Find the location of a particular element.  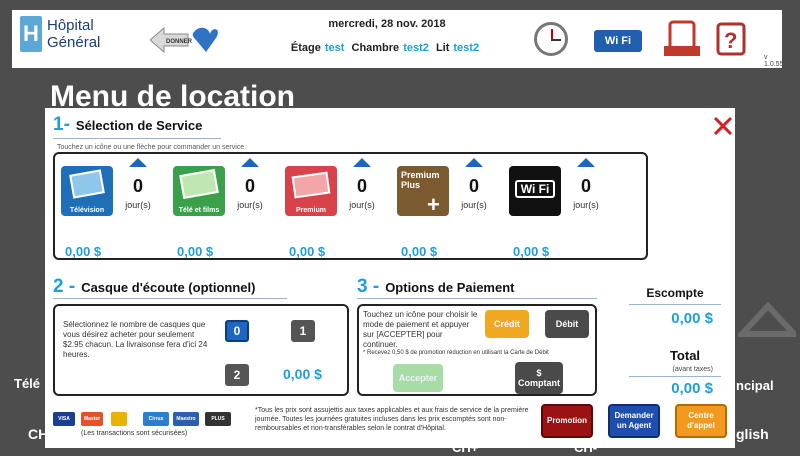

tele-films-count: 0 is located at coordinates (249, 186).